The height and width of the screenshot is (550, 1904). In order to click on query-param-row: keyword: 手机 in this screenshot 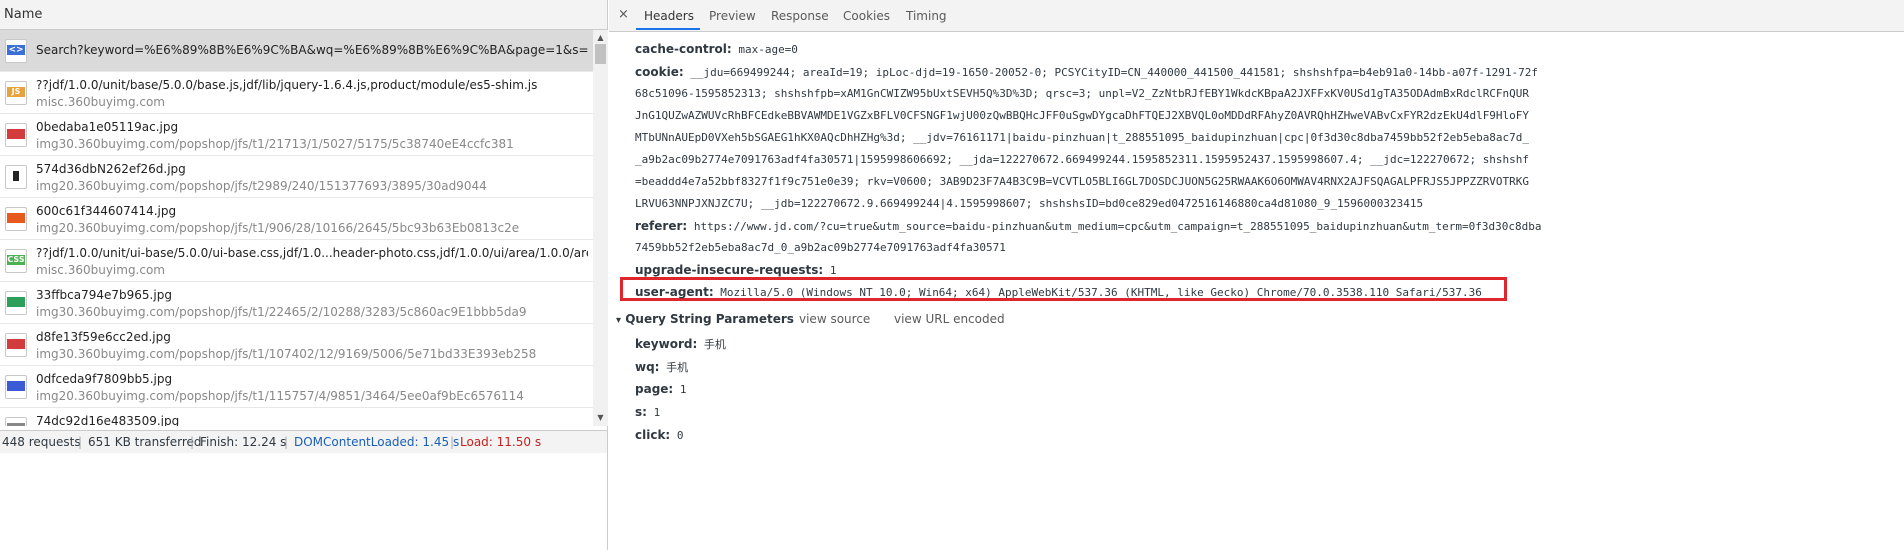, I will do `click(680, 344)`.